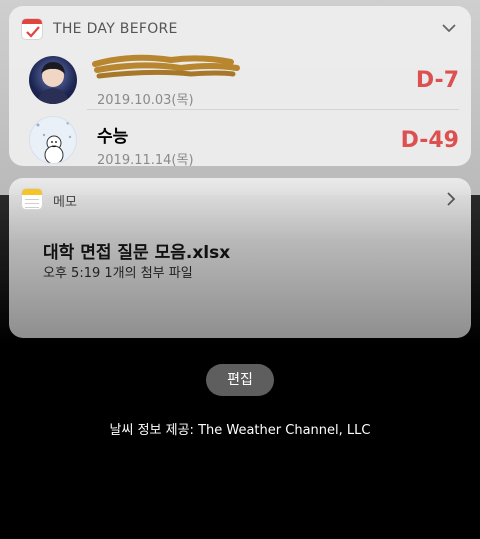  What do you see at coordinates (32, 29) in the screenshot?
I see `calendar-check-icon` at bounding box center [32, 29].